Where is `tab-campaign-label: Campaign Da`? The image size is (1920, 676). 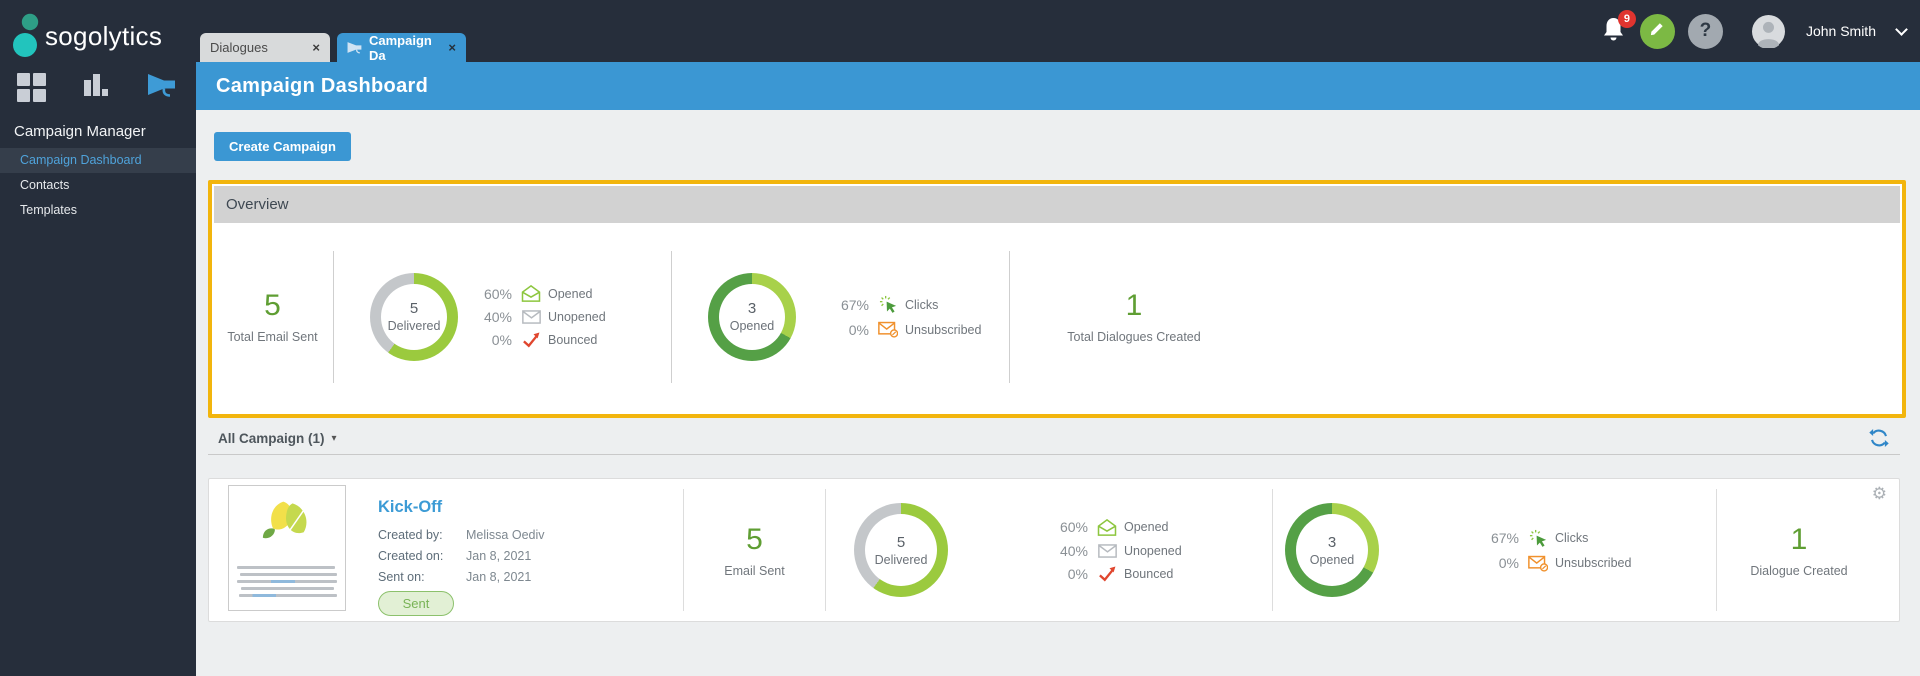
tab-campaign-label: Campaign Da is located at coordinates (400, 47).